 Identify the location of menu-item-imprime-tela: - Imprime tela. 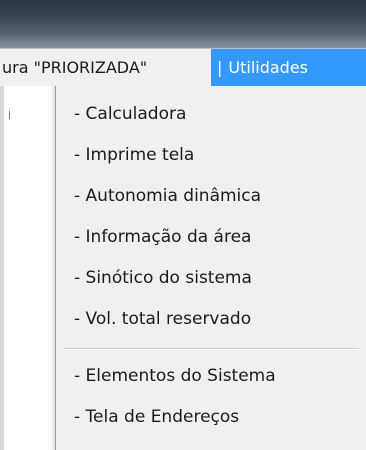
(134, 155).